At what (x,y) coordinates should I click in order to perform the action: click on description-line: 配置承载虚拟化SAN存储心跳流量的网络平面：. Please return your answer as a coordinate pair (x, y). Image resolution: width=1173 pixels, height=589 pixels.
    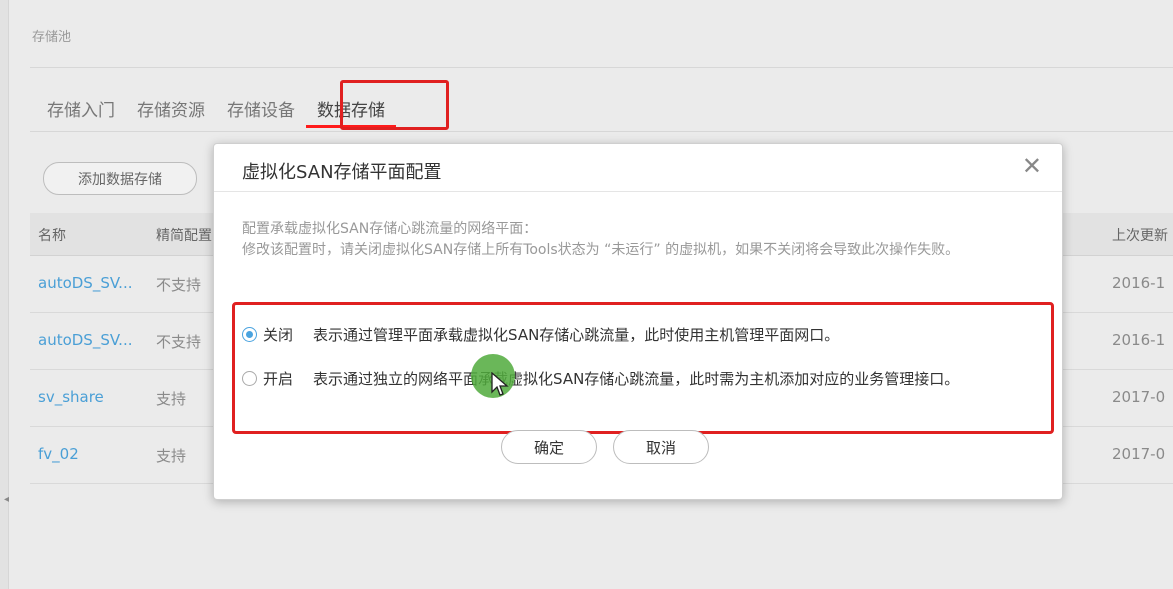
    Looking at the image, I should click on (390, 229).